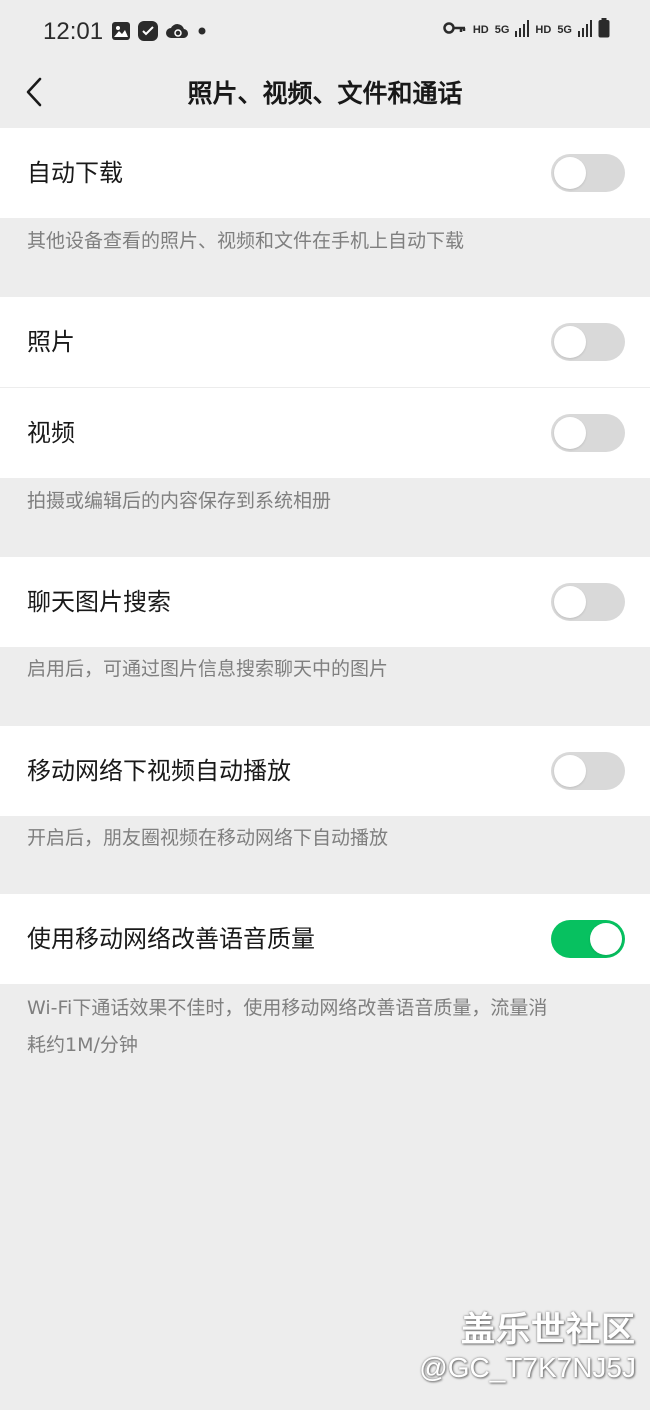 This screenshot has height=1410, width=650. What do you see at coordinates (325, 771) in the screenshot?
I see `setting-row-mobile-video-autoplay: 移动网络下视频自动播放` at bounding box center [325, 771].